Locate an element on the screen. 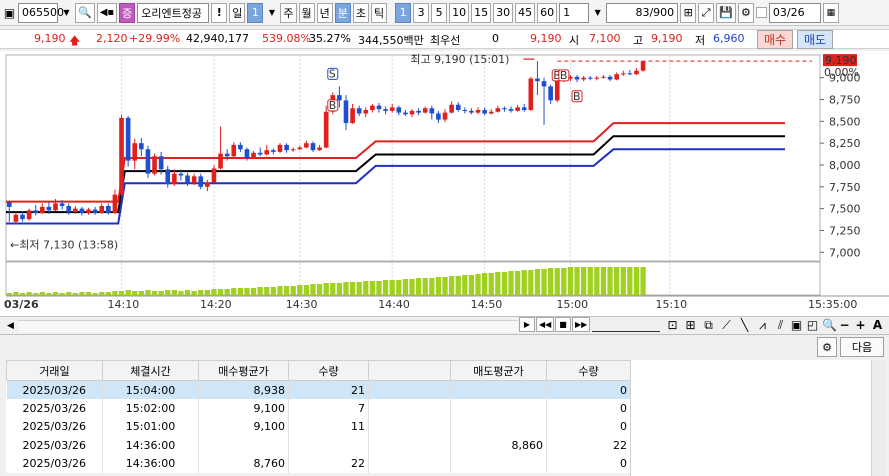 The height and width of the screenshot is (476, 889). stop-icon: ■ is located at coordinates (563, 324).